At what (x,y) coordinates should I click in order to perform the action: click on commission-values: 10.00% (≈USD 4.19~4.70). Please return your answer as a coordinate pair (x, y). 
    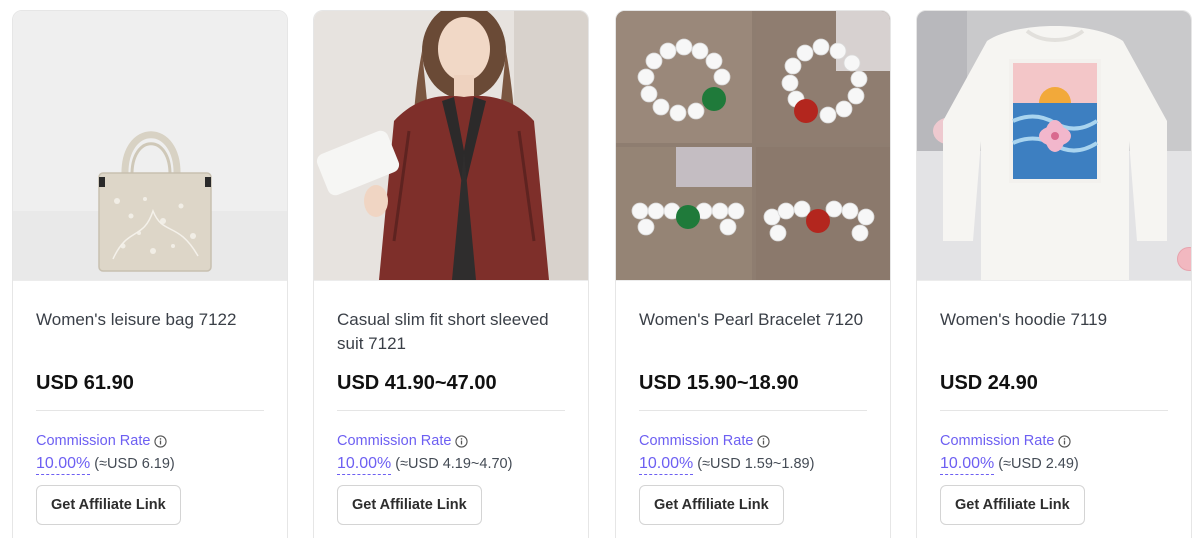
    Looking at the image, I should click on (451, 464).